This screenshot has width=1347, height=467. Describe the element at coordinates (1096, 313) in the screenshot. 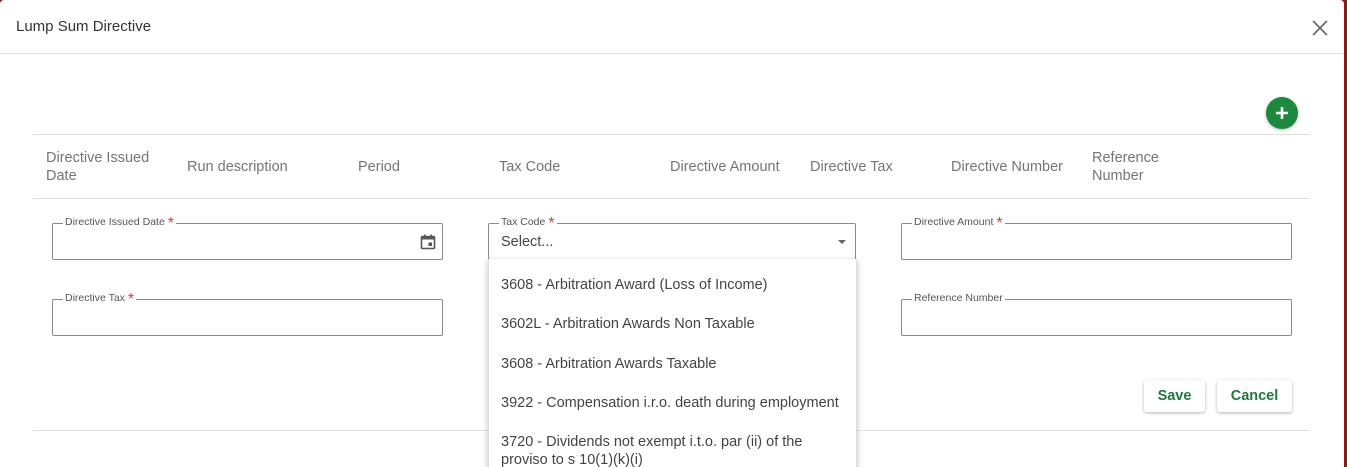

I see `reference-number-field: Reference Number` at that location.